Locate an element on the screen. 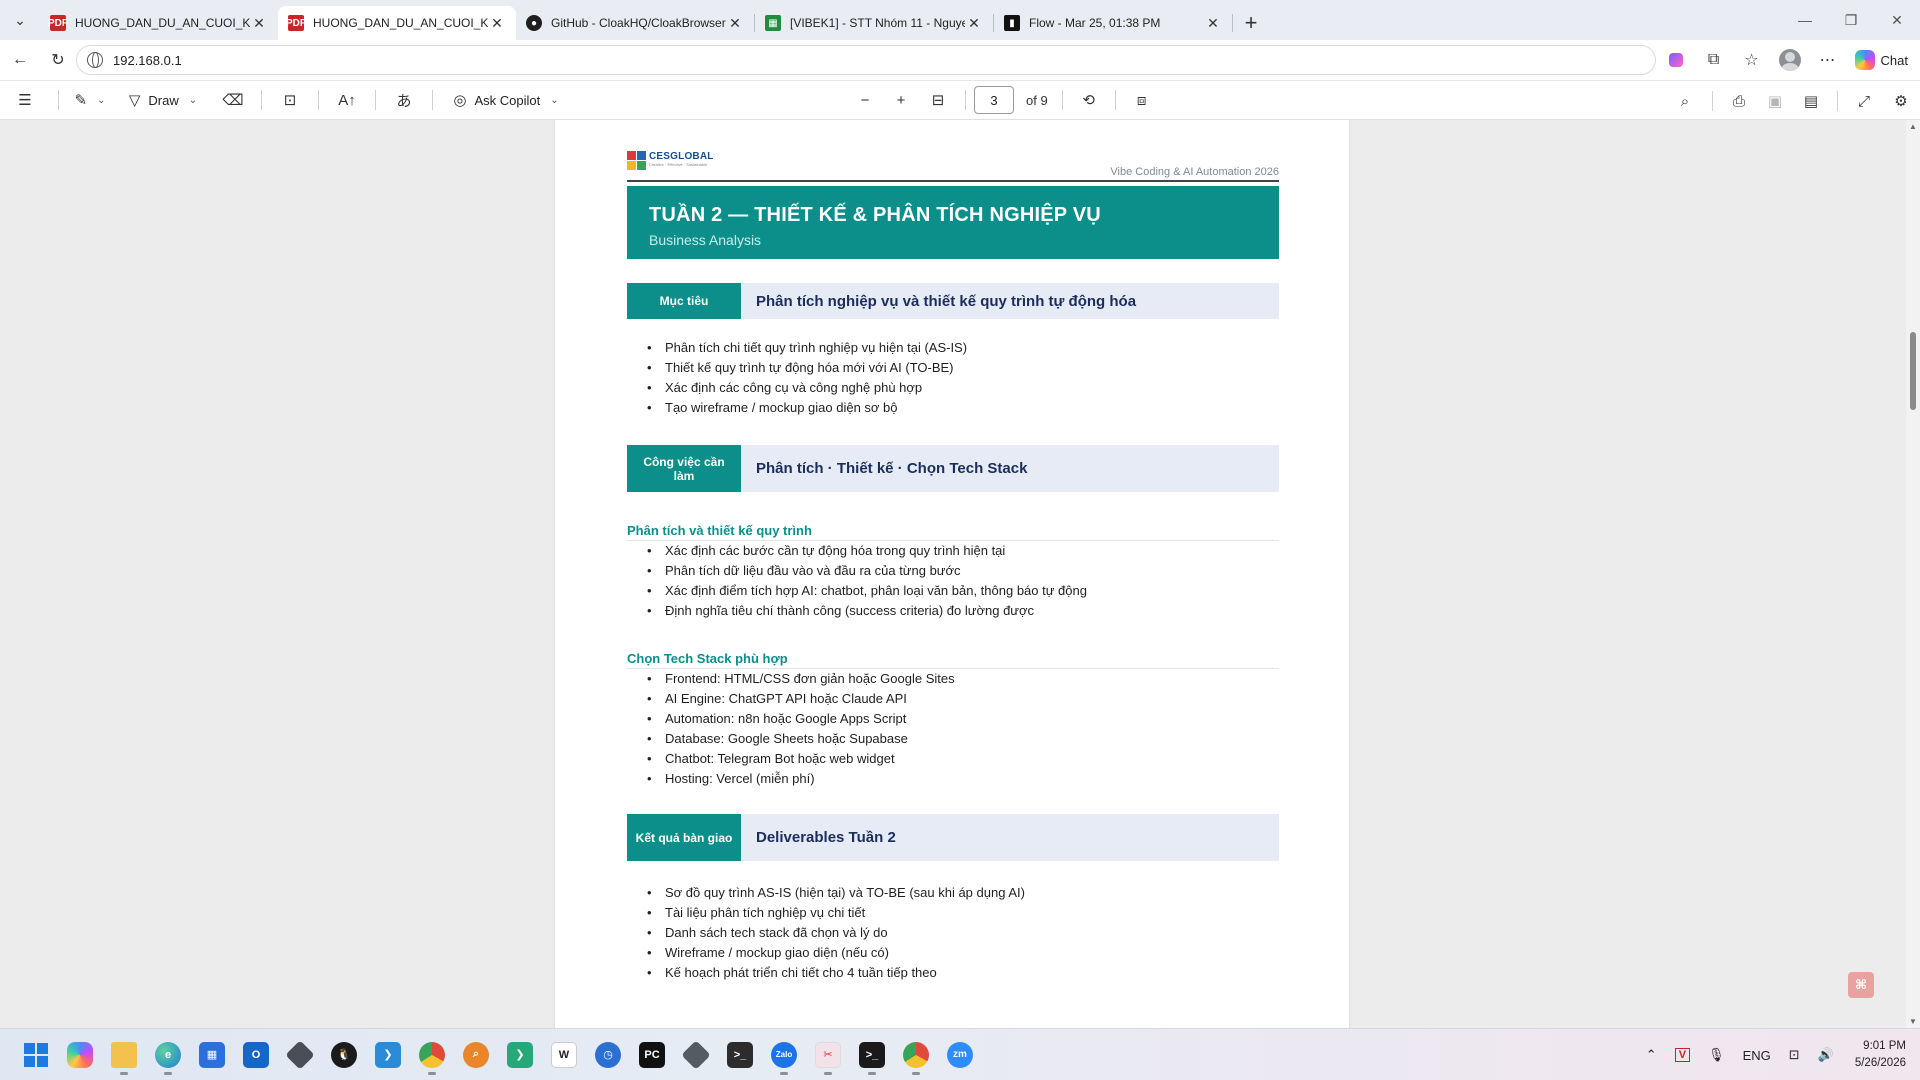 The width and height of the screenshot is (1920, 1080). zoom-in-icon: + is located at coordinates (901, 100).